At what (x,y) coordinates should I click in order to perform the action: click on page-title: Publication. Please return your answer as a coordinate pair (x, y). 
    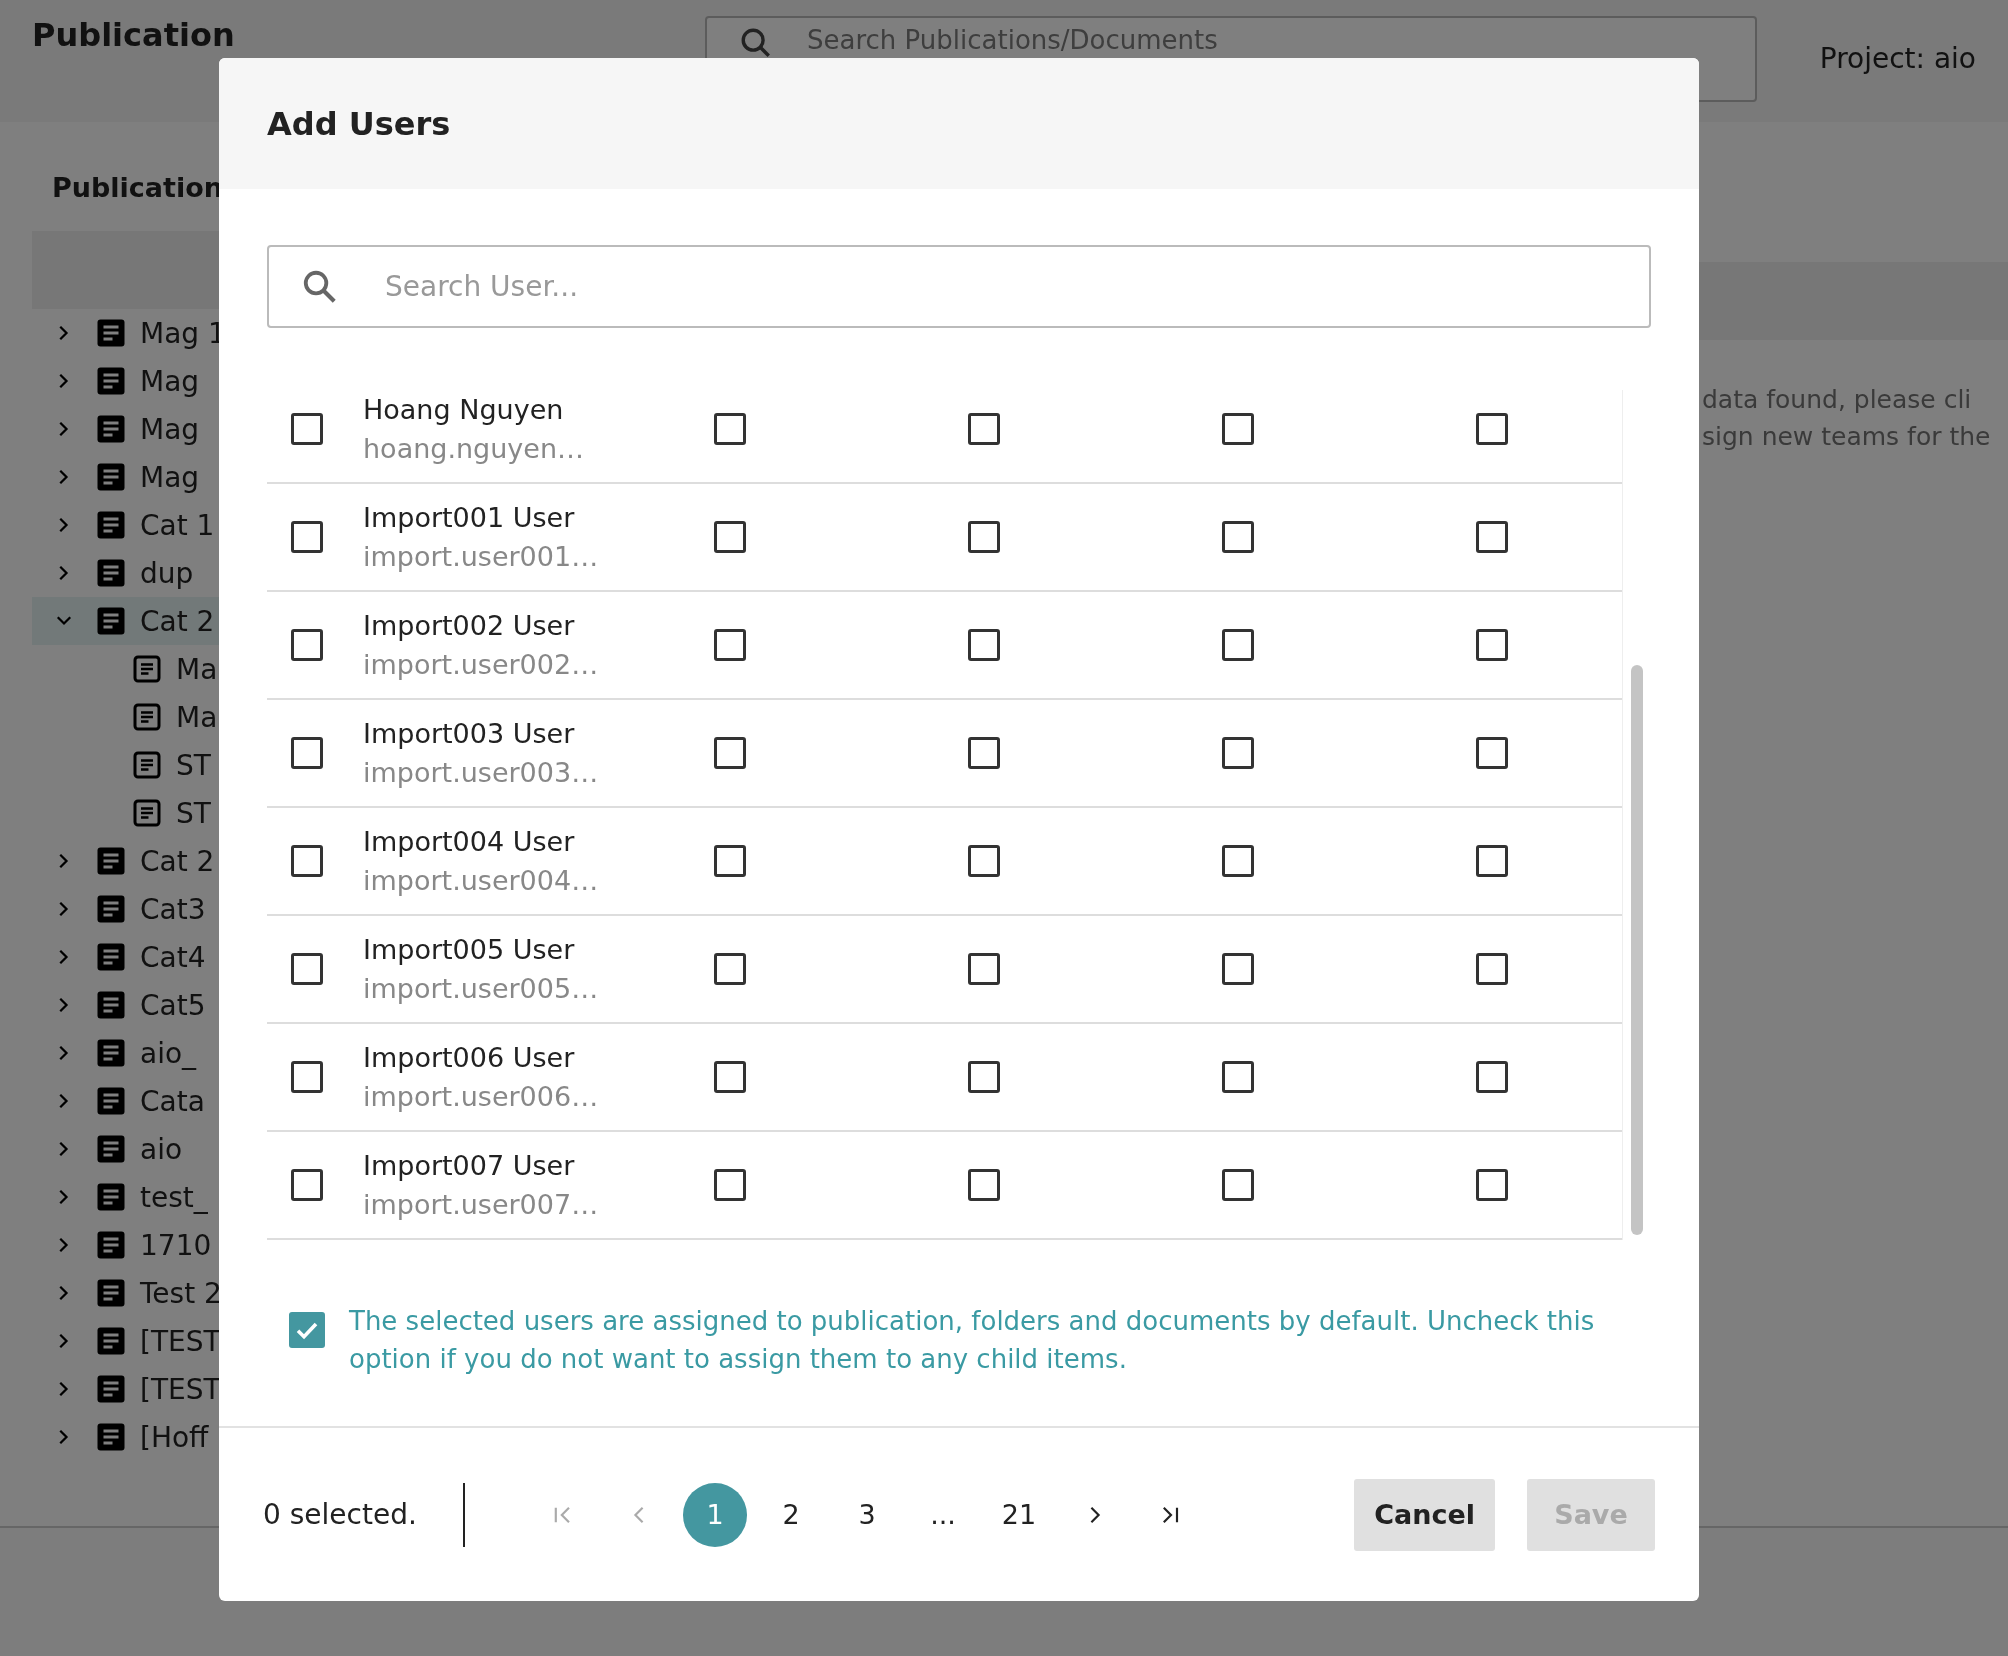
    Looking at the image, I should click on (134, 35).